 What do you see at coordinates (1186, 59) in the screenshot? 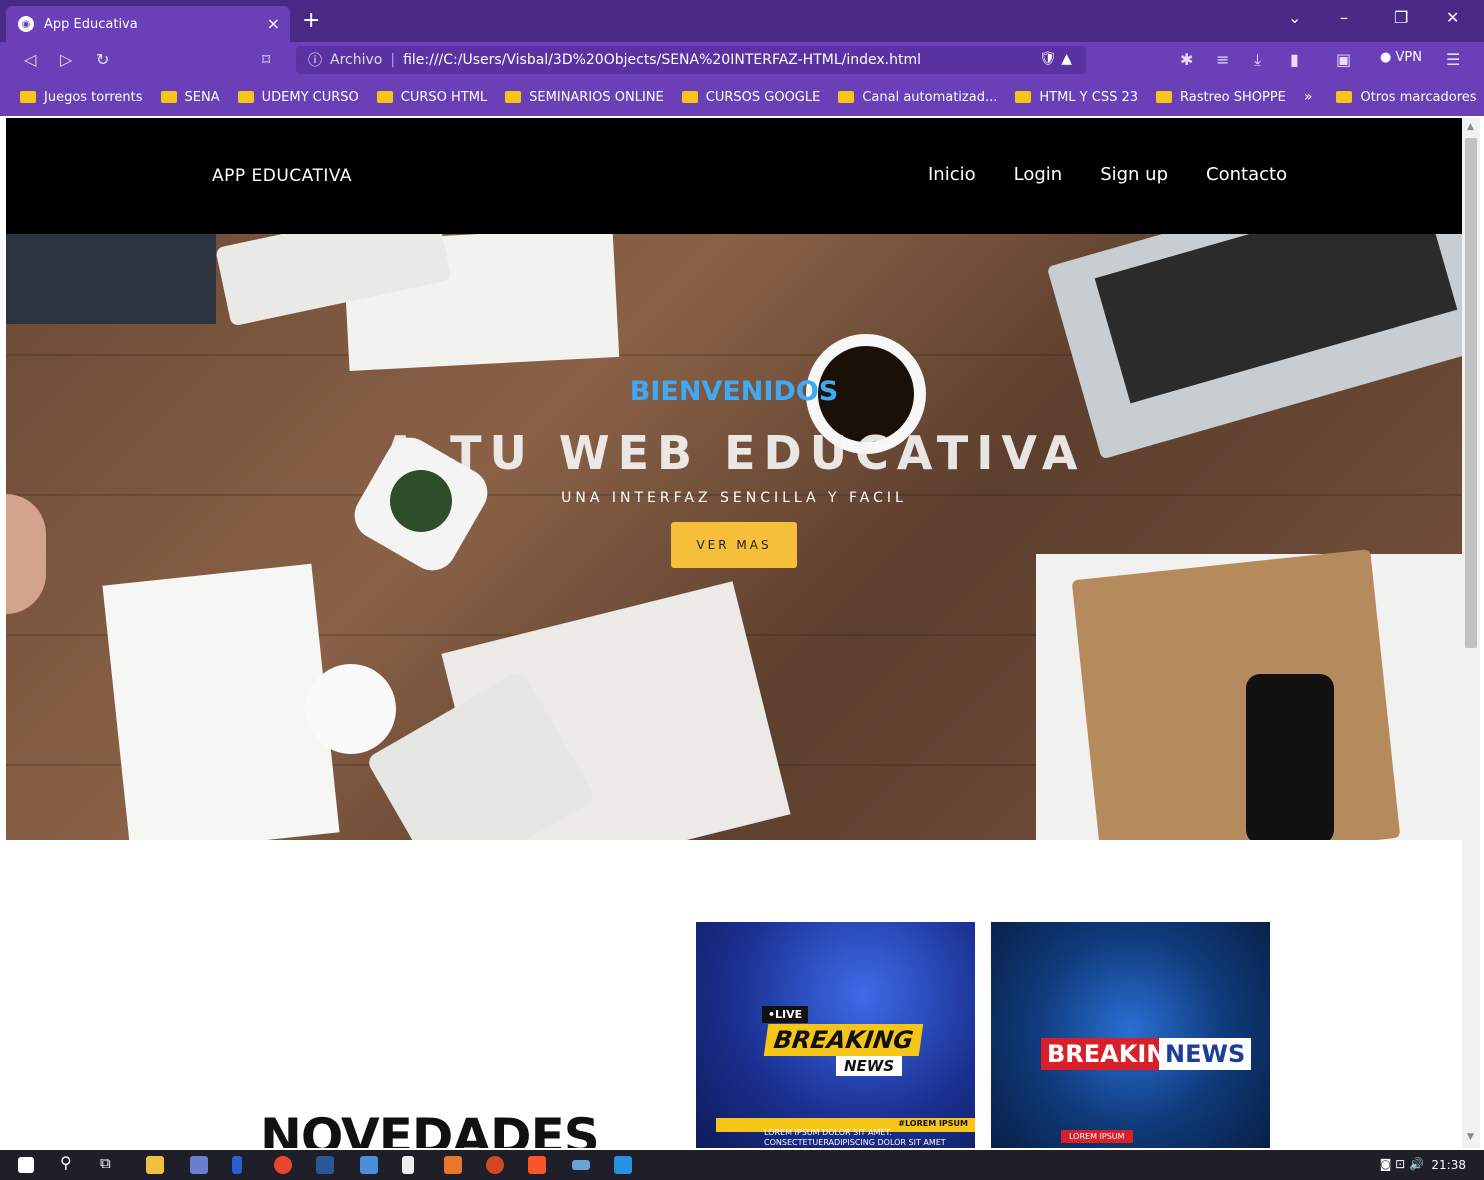
I see `extensions-icon: ✱` at bounding box center [1186, 59].